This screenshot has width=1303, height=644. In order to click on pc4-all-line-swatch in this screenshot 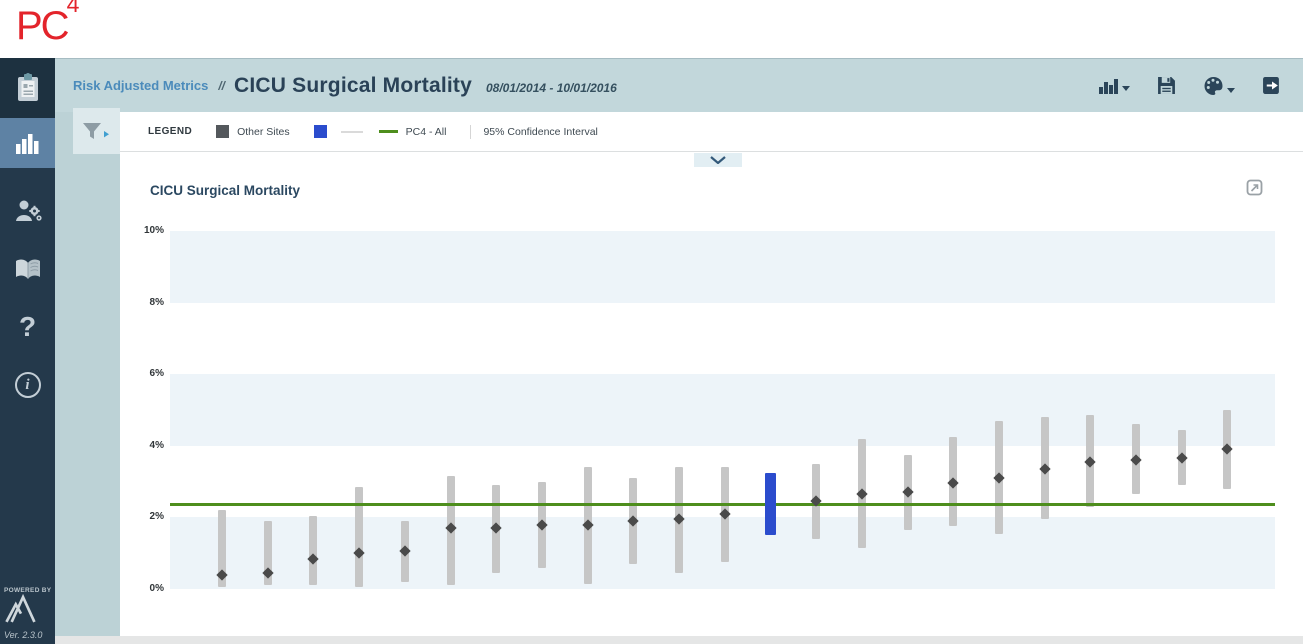, I will do `click(388, 131)`.